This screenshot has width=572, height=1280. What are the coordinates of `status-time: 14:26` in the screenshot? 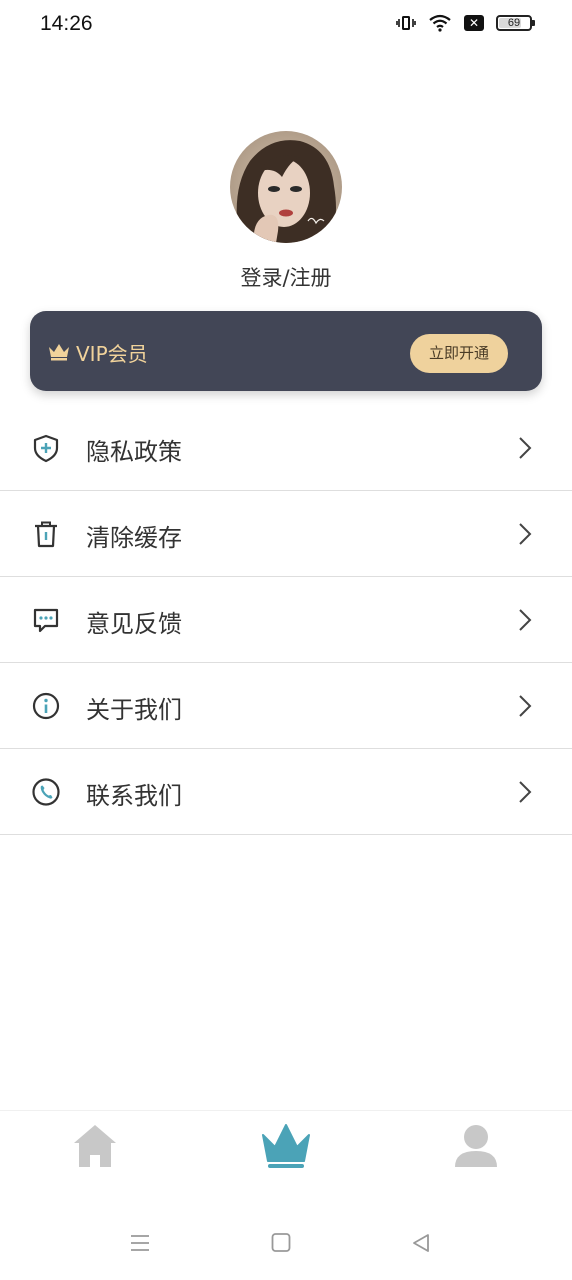 It's located at (66, 23).